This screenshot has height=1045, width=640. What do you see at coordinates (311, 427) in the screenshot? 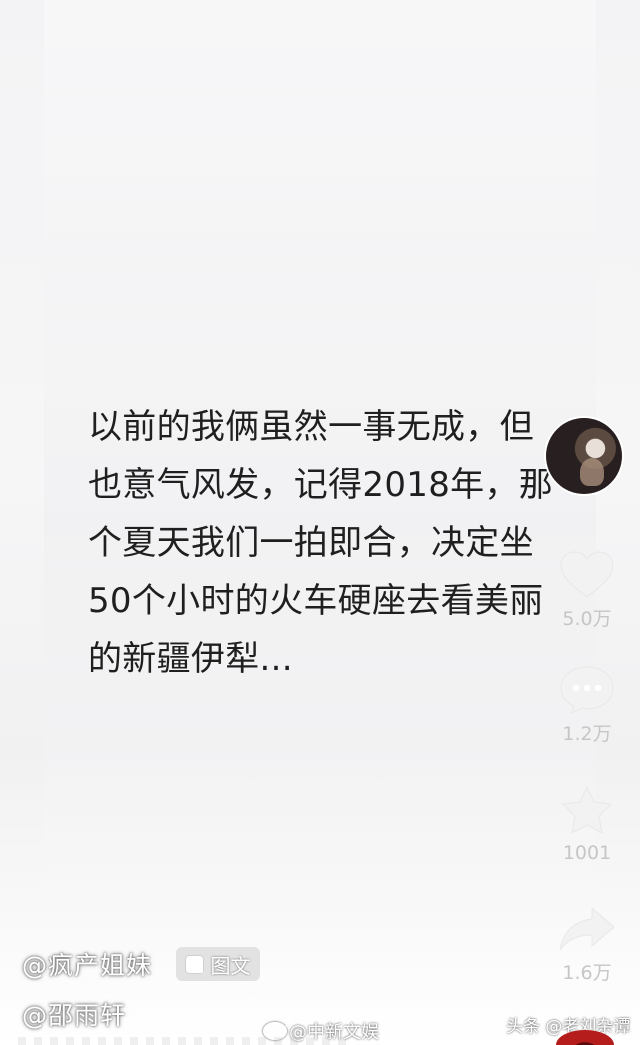
I see `caption-line-1: 以前的我俩虽然一事无成，但` at bounding box center [311, 427].